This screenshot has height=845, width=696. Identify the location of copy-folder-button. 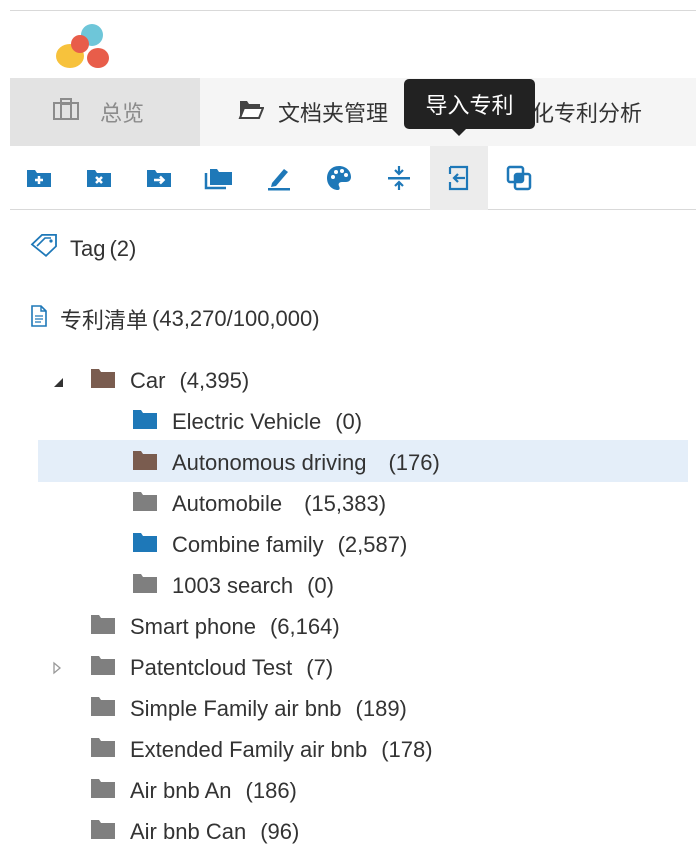
(219, 178).